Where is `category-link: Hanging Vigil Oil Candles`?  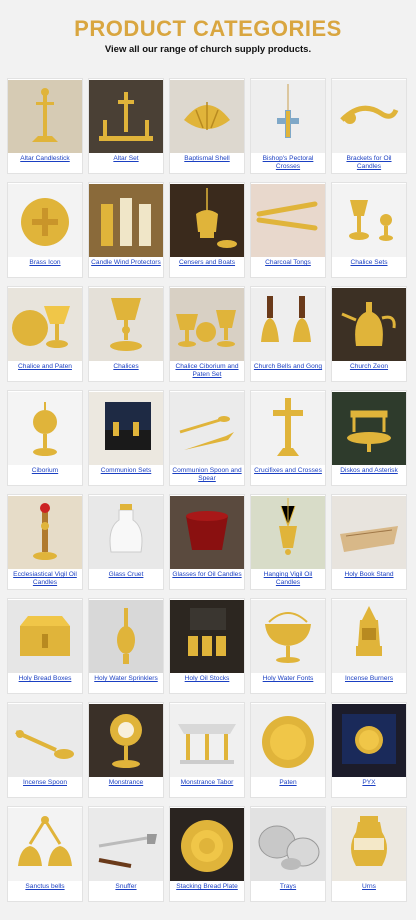 category-link: Hanging Vigil Oil Candles is located at coordinates (288, 579).